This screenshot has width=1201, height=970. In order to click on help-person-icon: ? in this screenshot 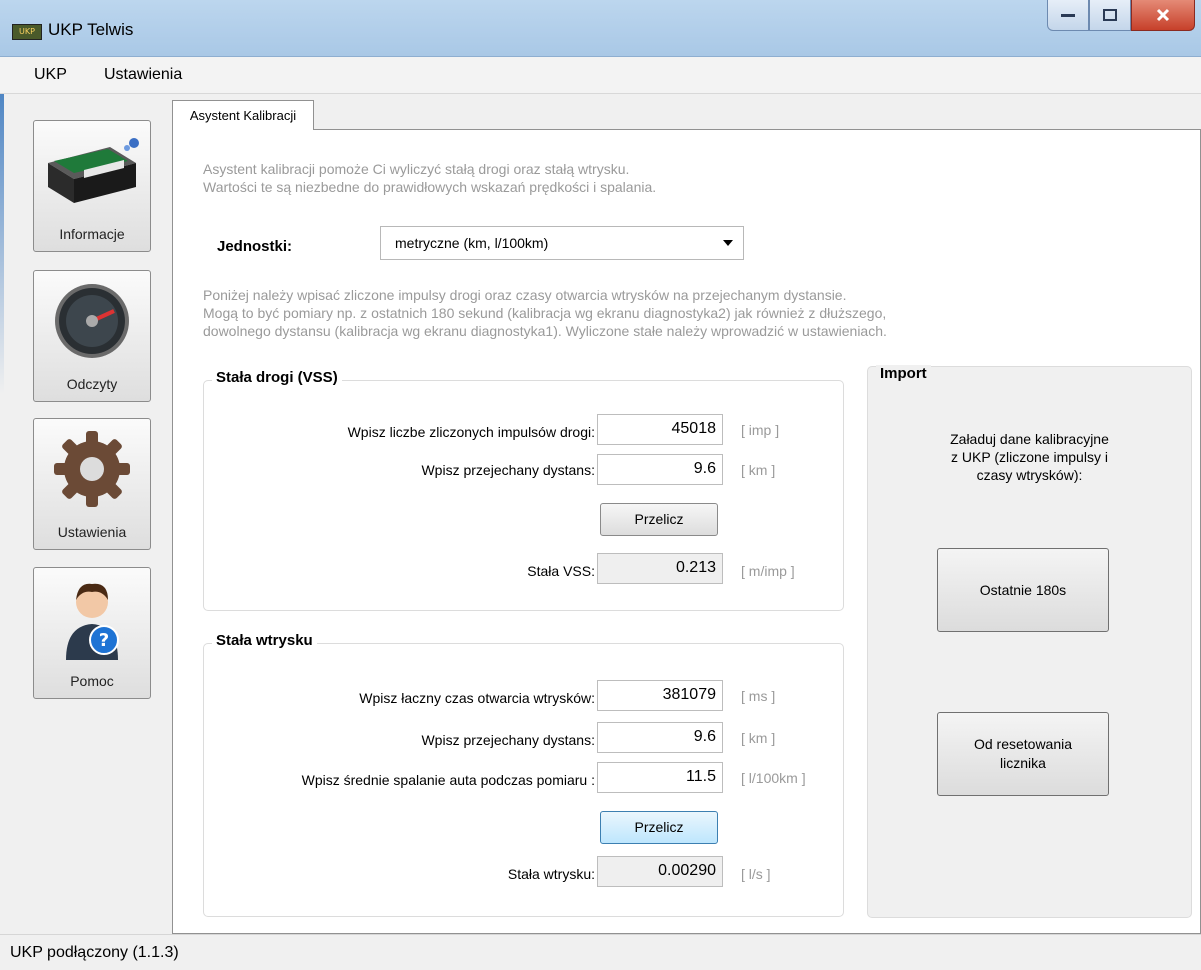, I will do `click(92, 621)`.